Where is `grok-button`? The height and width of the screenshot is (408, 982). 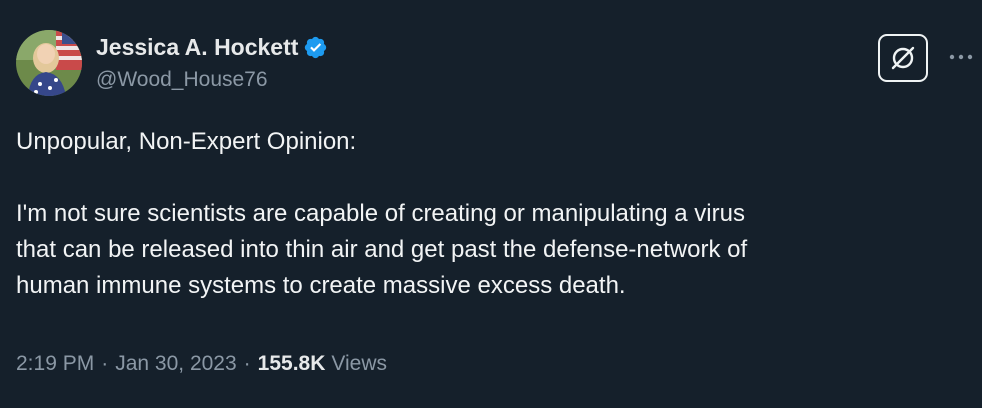 grok-button is located at coordinates (903, 58).